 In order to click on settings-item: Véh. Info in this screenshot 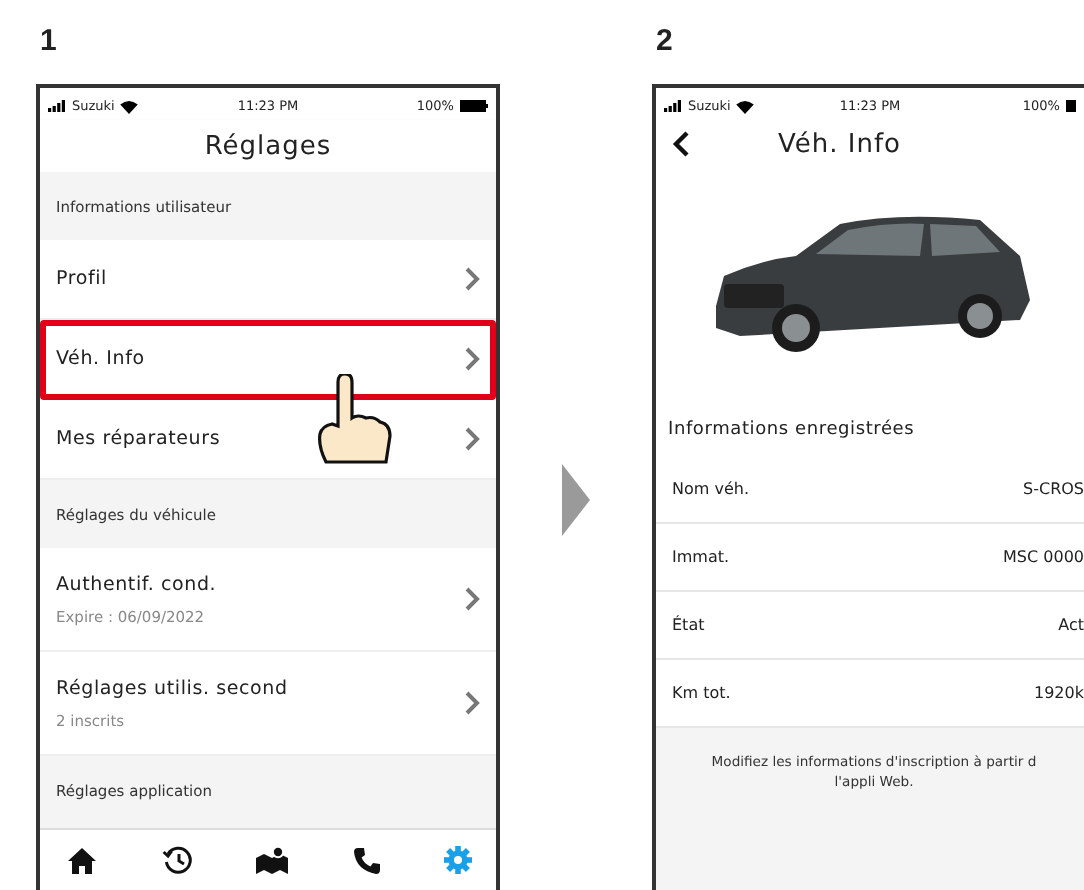, I will do `click(268, 360)`.